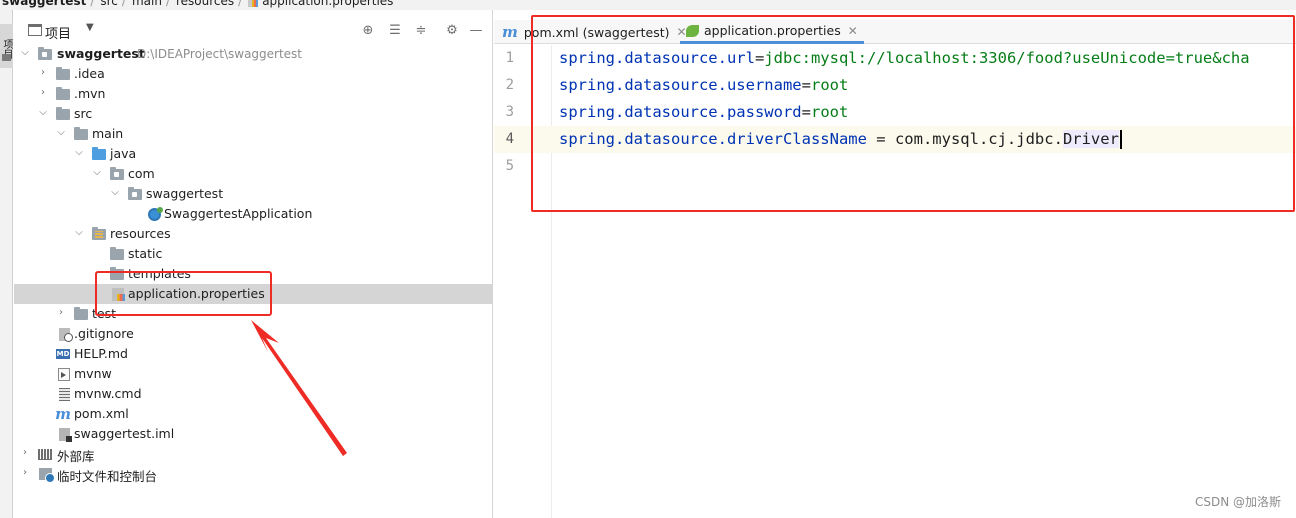 The image size is (1296, 518). What do you see at coordinates (6, 264) in the screenshot?
I see `left-tool-stripe: 项目` at bounding box center [6, 264].